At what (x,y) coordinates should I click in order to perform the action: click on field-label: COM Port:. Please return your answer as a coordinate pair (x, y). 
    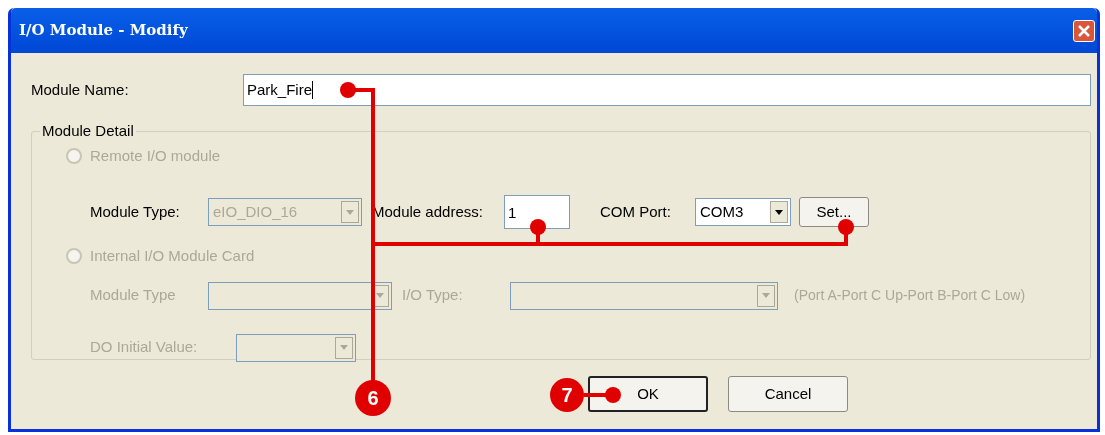
    Looking at the image, I should click on (636, 211).